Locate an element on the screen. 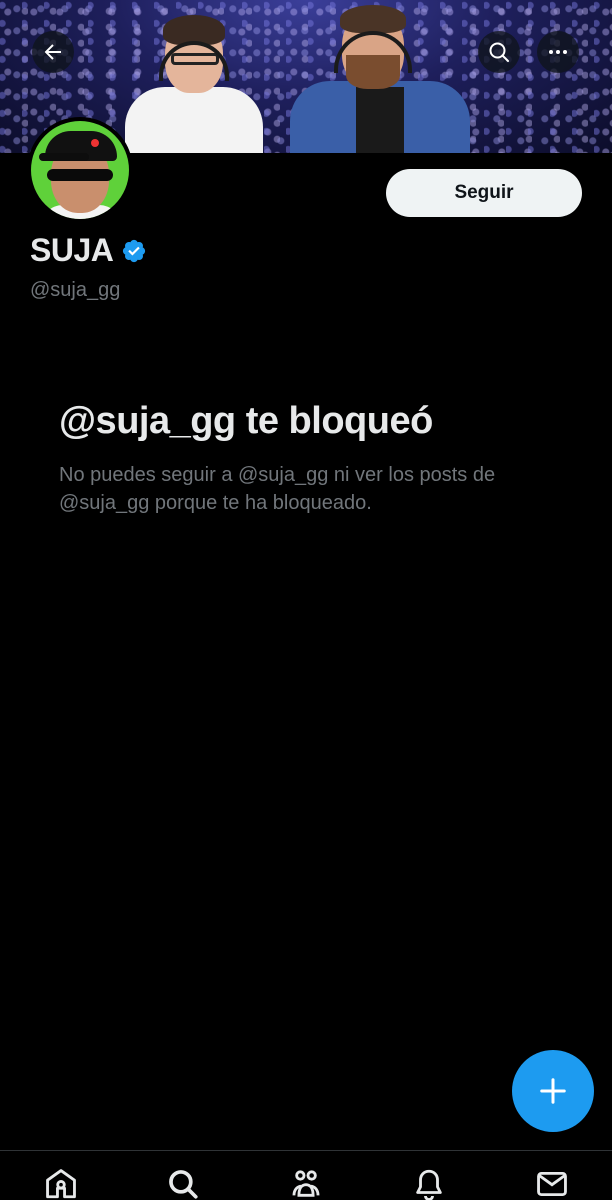 The image size is (612, 1200). search-button is located at coordinates (499, 52).